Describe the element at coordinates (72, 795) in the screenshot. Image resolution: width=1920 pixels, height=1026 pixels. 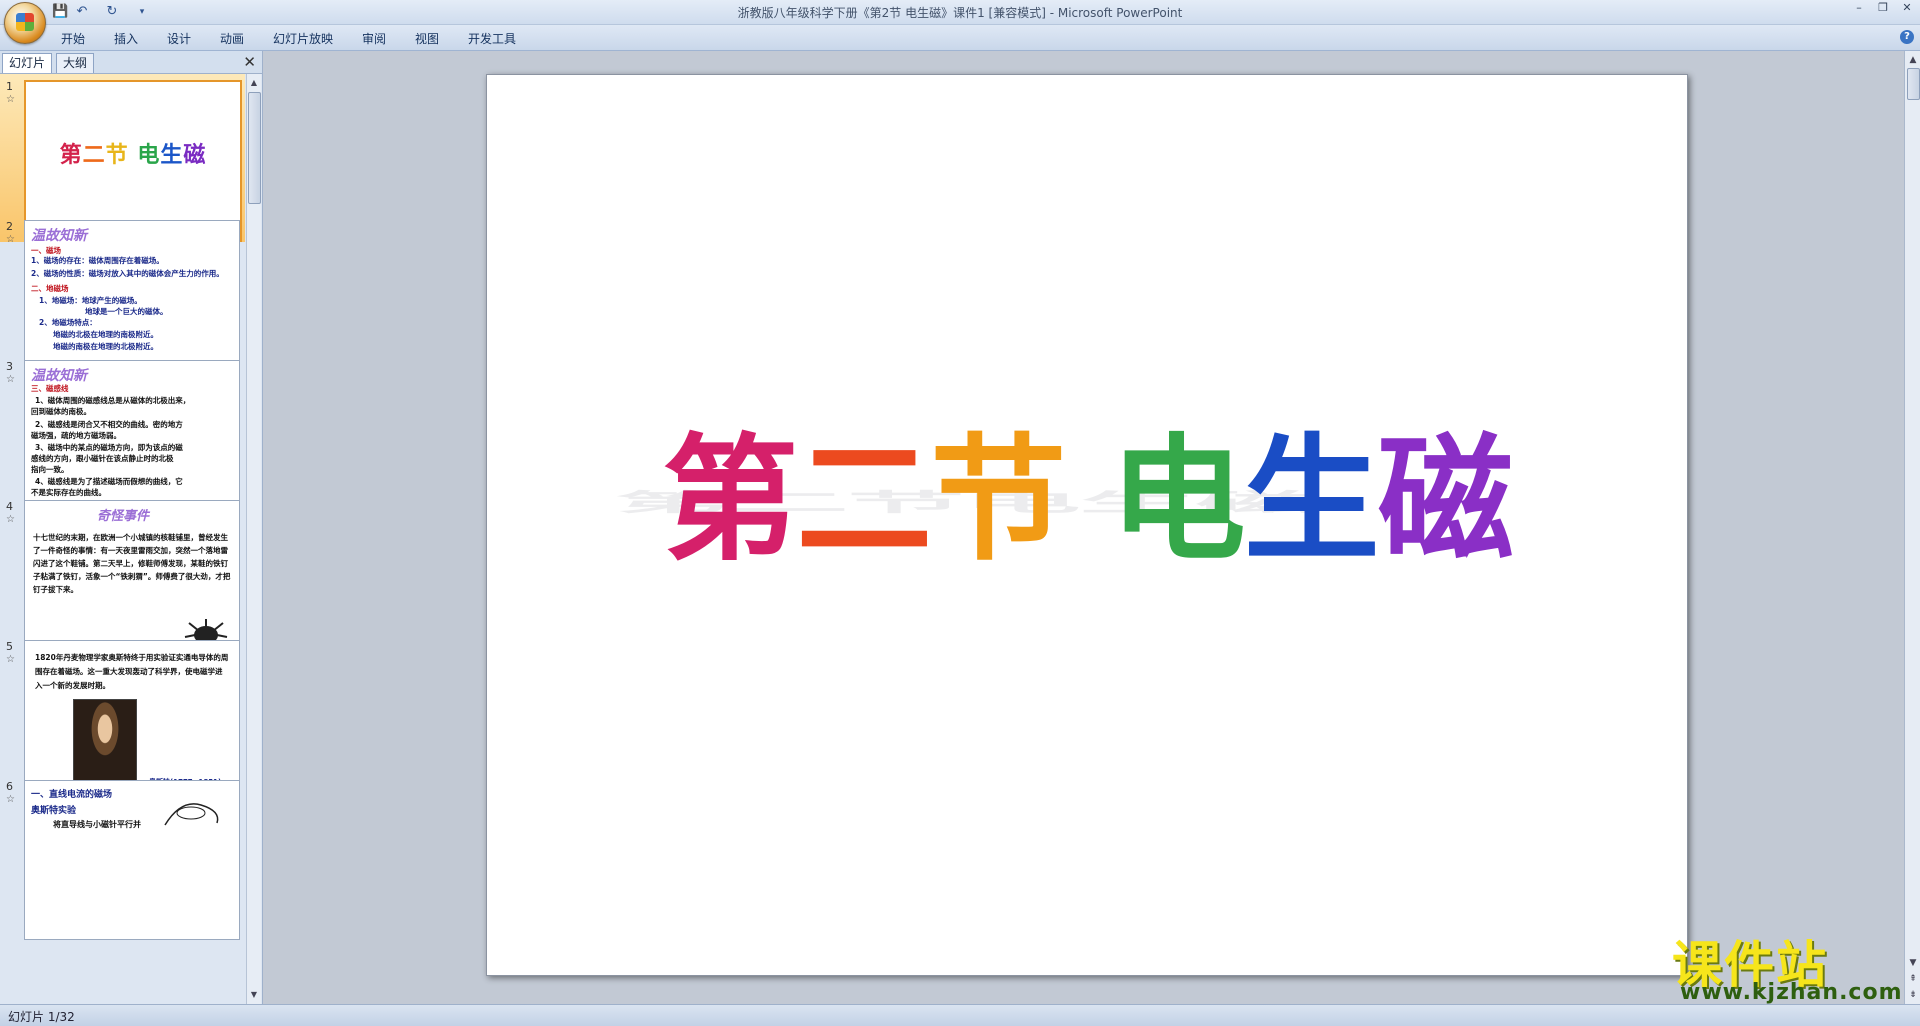
I see `thumb-line: 一、直线电流的磁场` at that location.